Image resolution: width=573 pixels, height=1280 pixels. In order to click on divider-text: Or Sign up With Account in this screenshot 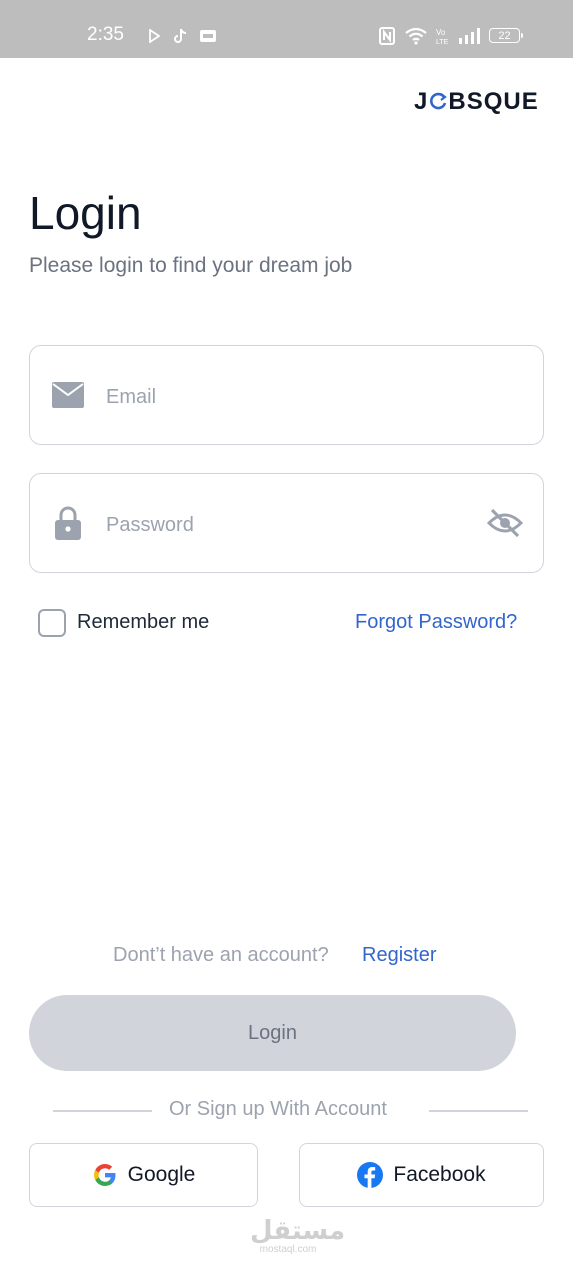, I will do `click(278, 1109)`.